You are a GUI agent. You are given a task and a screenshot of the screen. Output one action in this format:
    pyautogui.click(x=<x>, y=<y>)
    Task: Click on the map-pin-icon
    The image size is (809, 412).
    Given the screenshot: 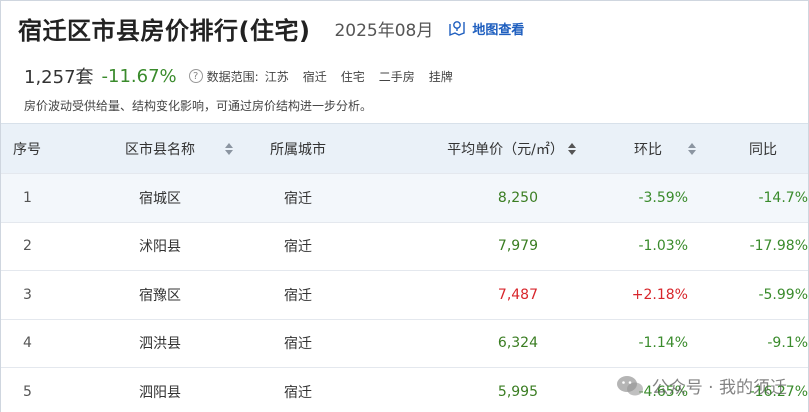 What is the action you would take?
    pyautogui.click(x=457, y=29)
    